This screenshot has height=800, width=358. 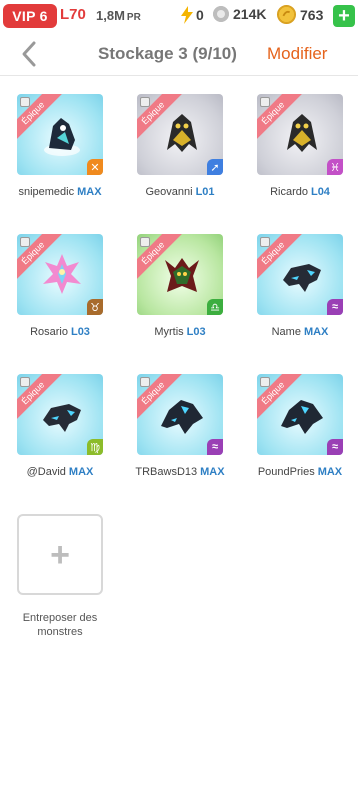 I want to click on monster-card: Épique ♓, so click(x=300, y=134).